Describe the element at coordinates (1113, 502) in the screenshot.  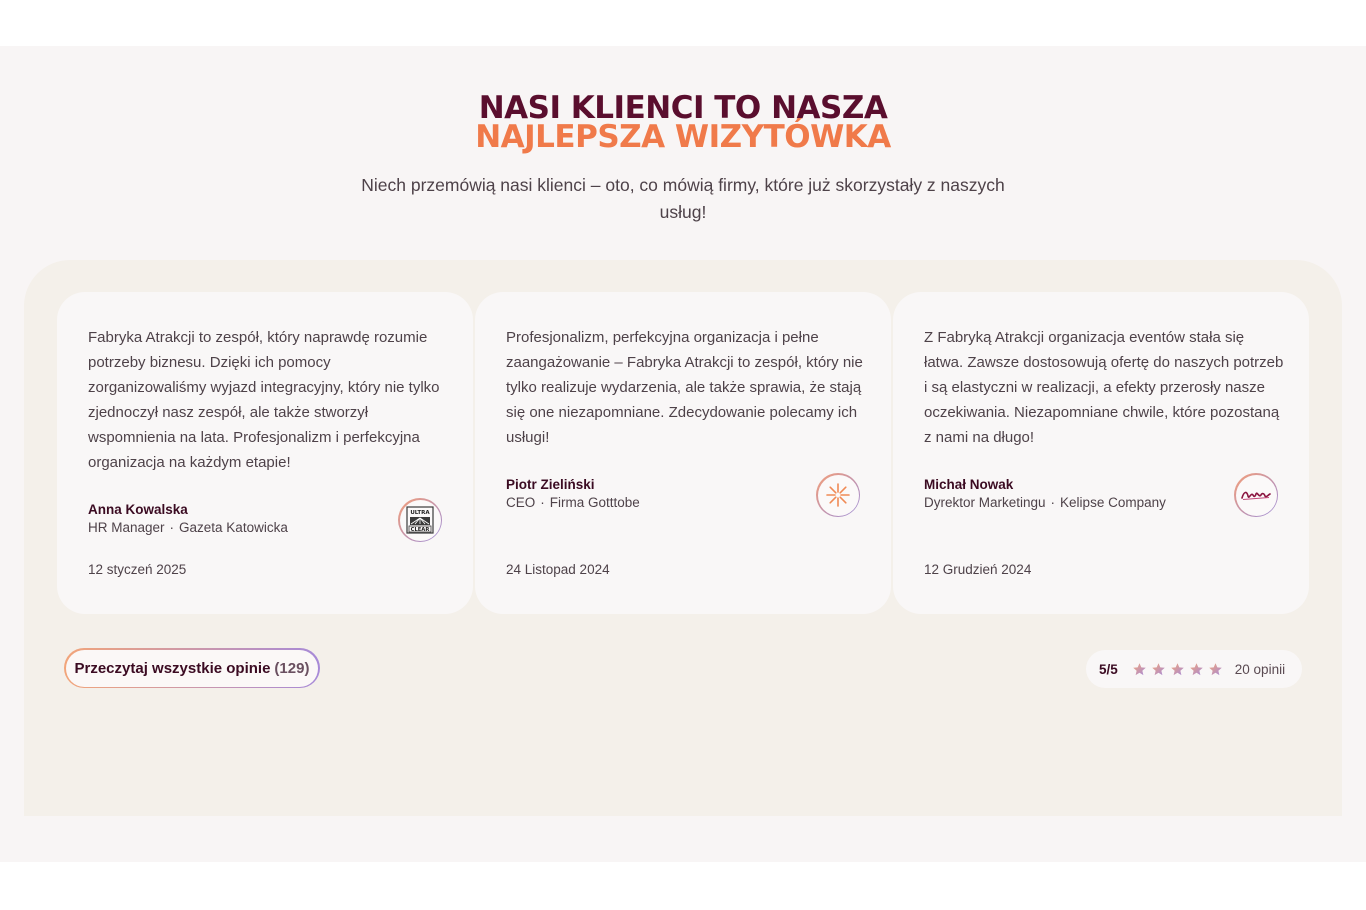
I see `author-company: Kelipse Company` at that location.